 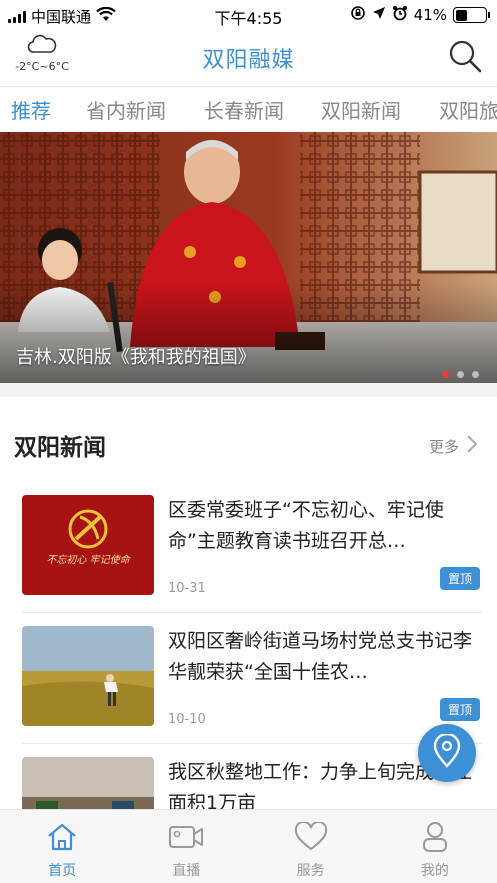 I want to click on bottom-nav: 首页 直播 服务 我的, so click(x=248, y=846).